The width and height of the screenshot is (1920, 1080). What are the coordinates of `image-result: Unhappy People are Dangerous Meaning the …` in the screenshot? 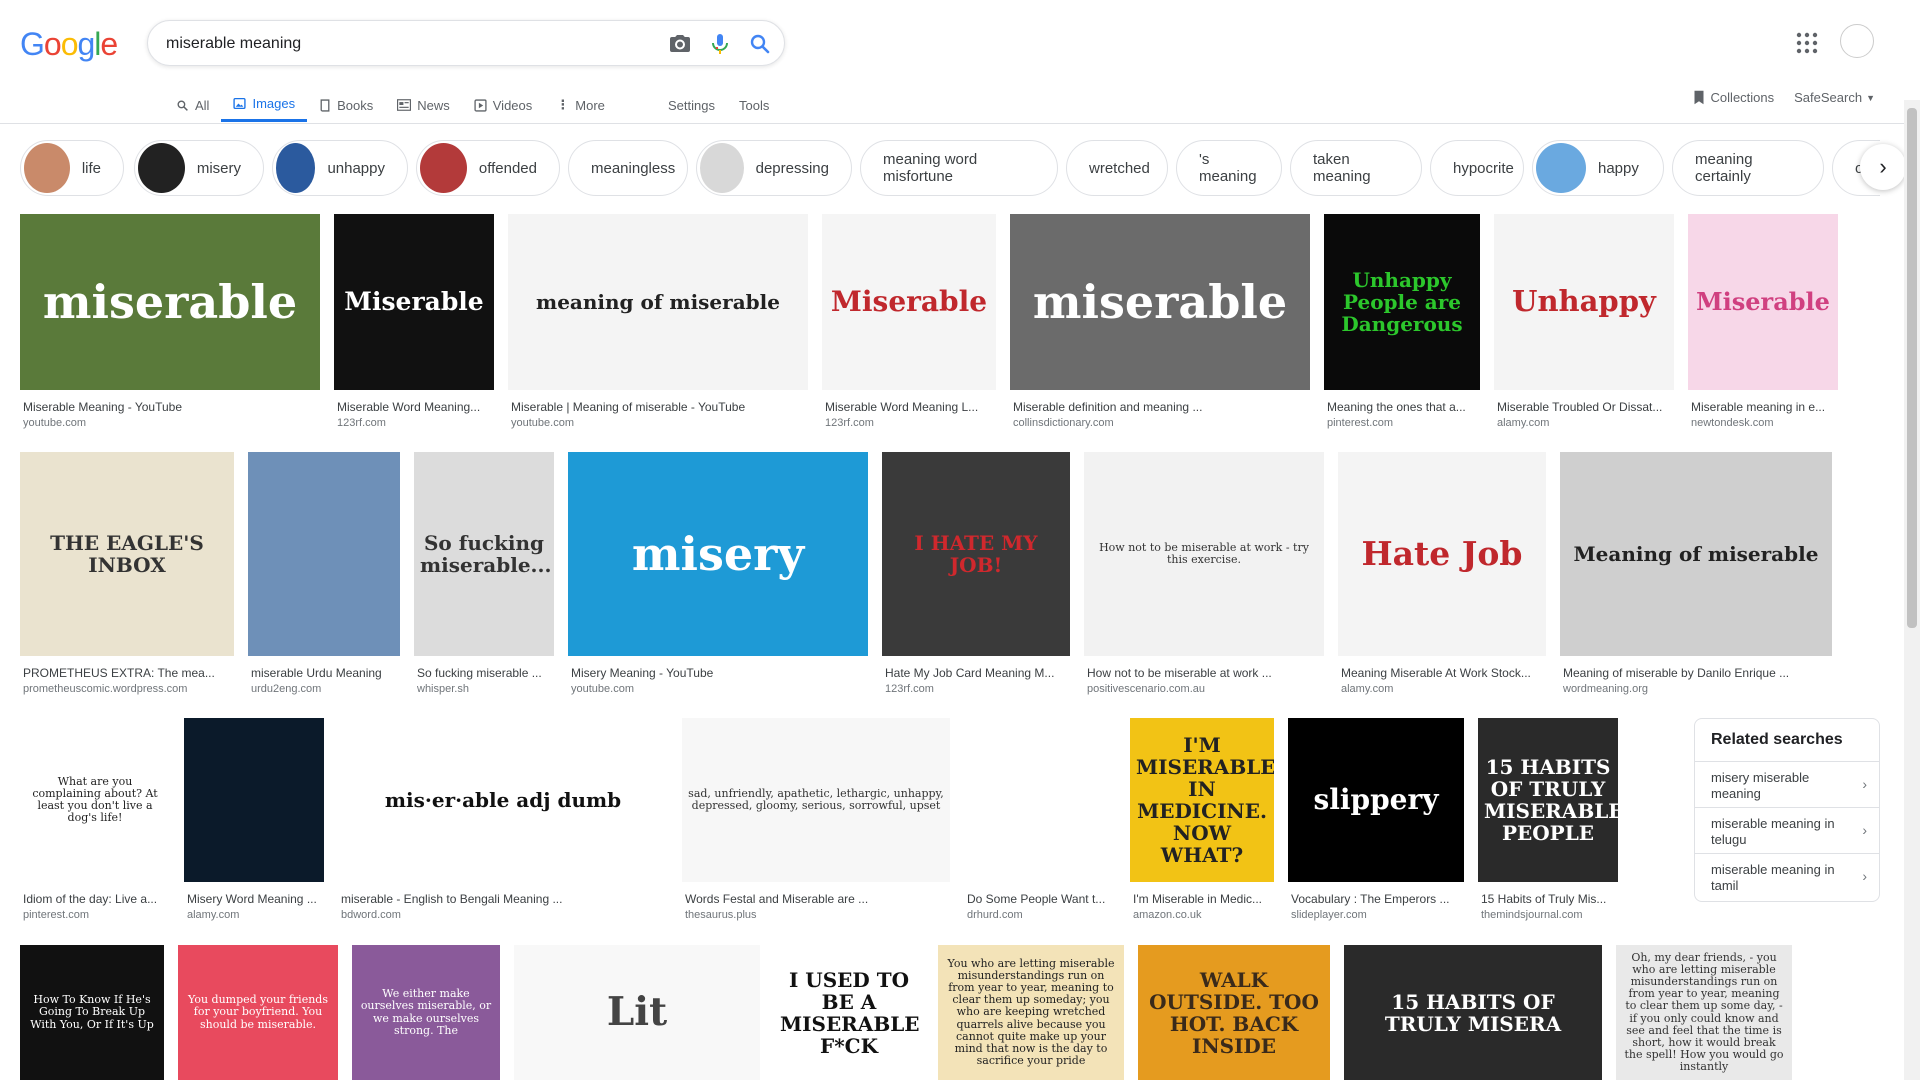 It's located at (1402, 321).